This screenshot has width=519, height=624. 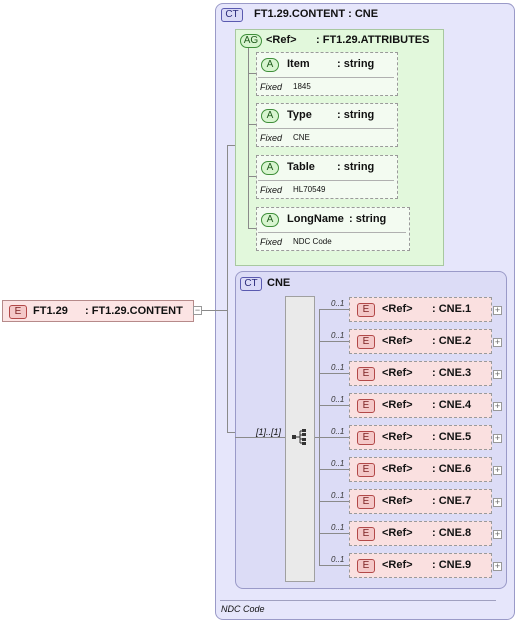 I want to click on attribute-name: Table, so click(x=301, y=167).